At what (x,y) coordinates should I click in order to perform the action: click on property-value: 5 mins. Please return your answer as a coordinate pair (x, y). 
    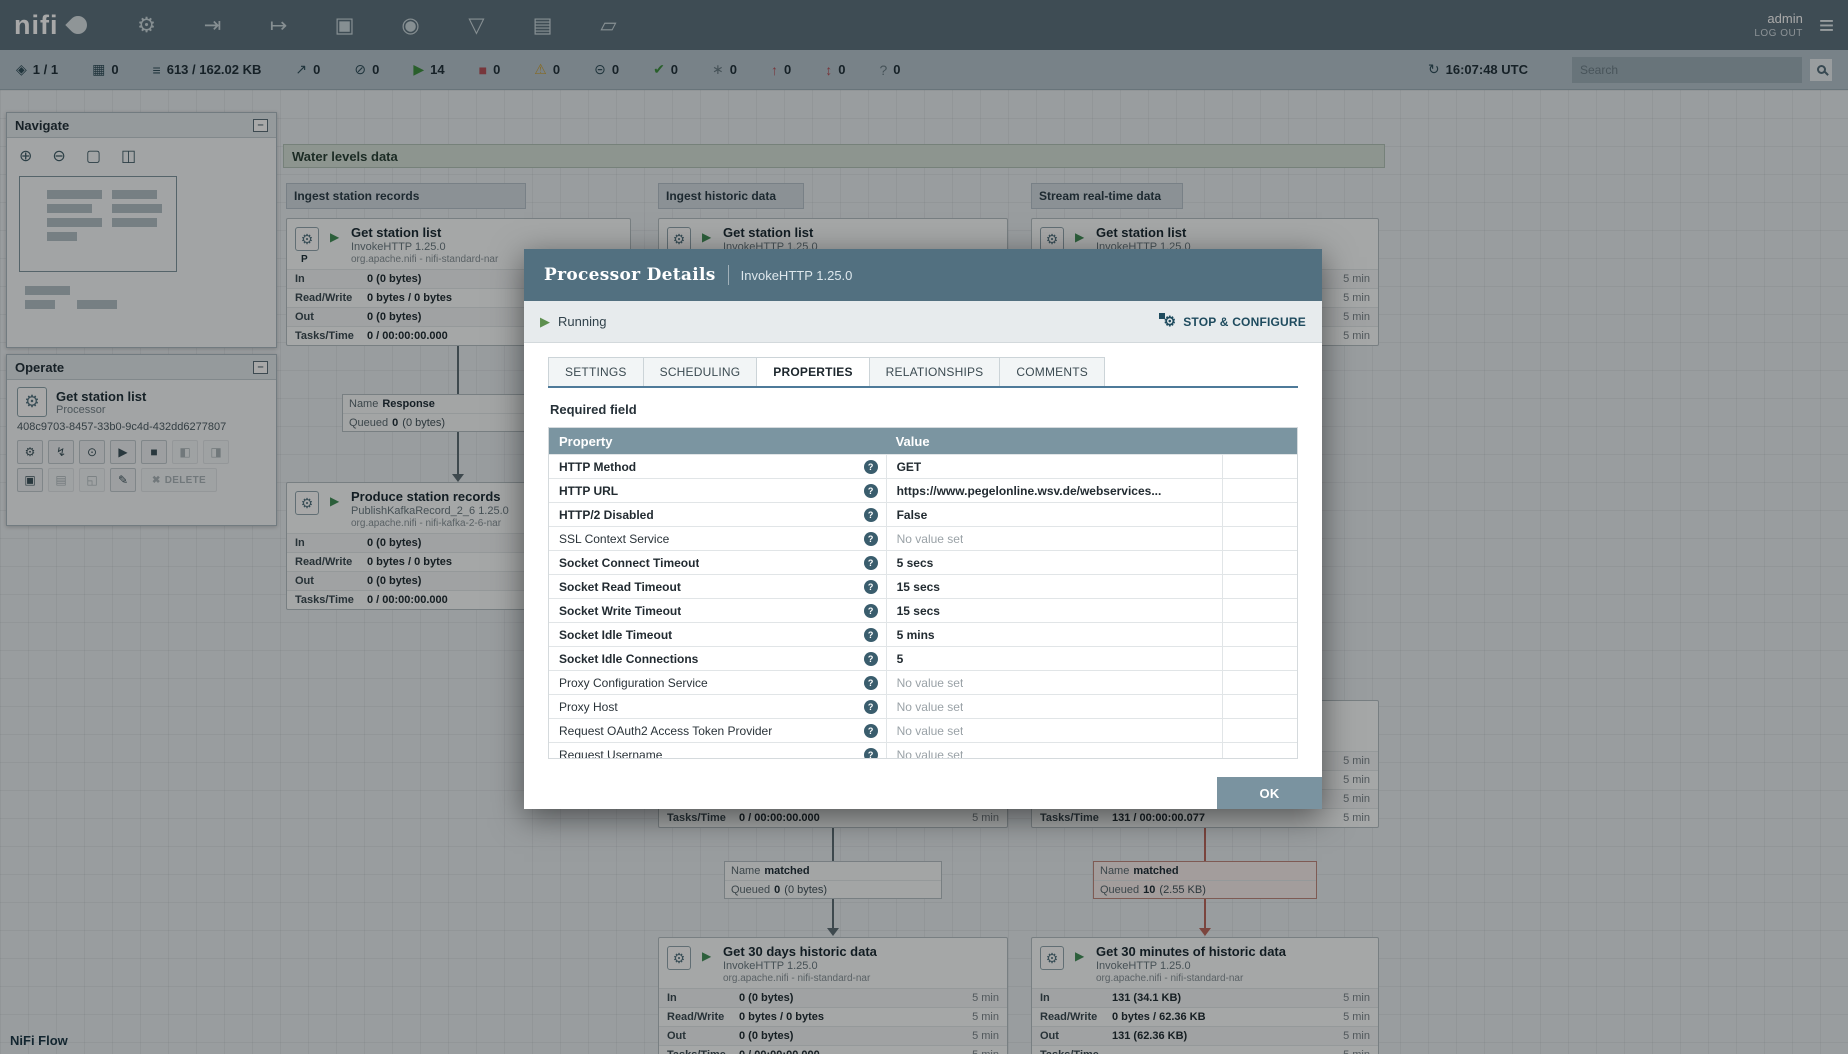
    Looking at the image, I should click on (915, 634).